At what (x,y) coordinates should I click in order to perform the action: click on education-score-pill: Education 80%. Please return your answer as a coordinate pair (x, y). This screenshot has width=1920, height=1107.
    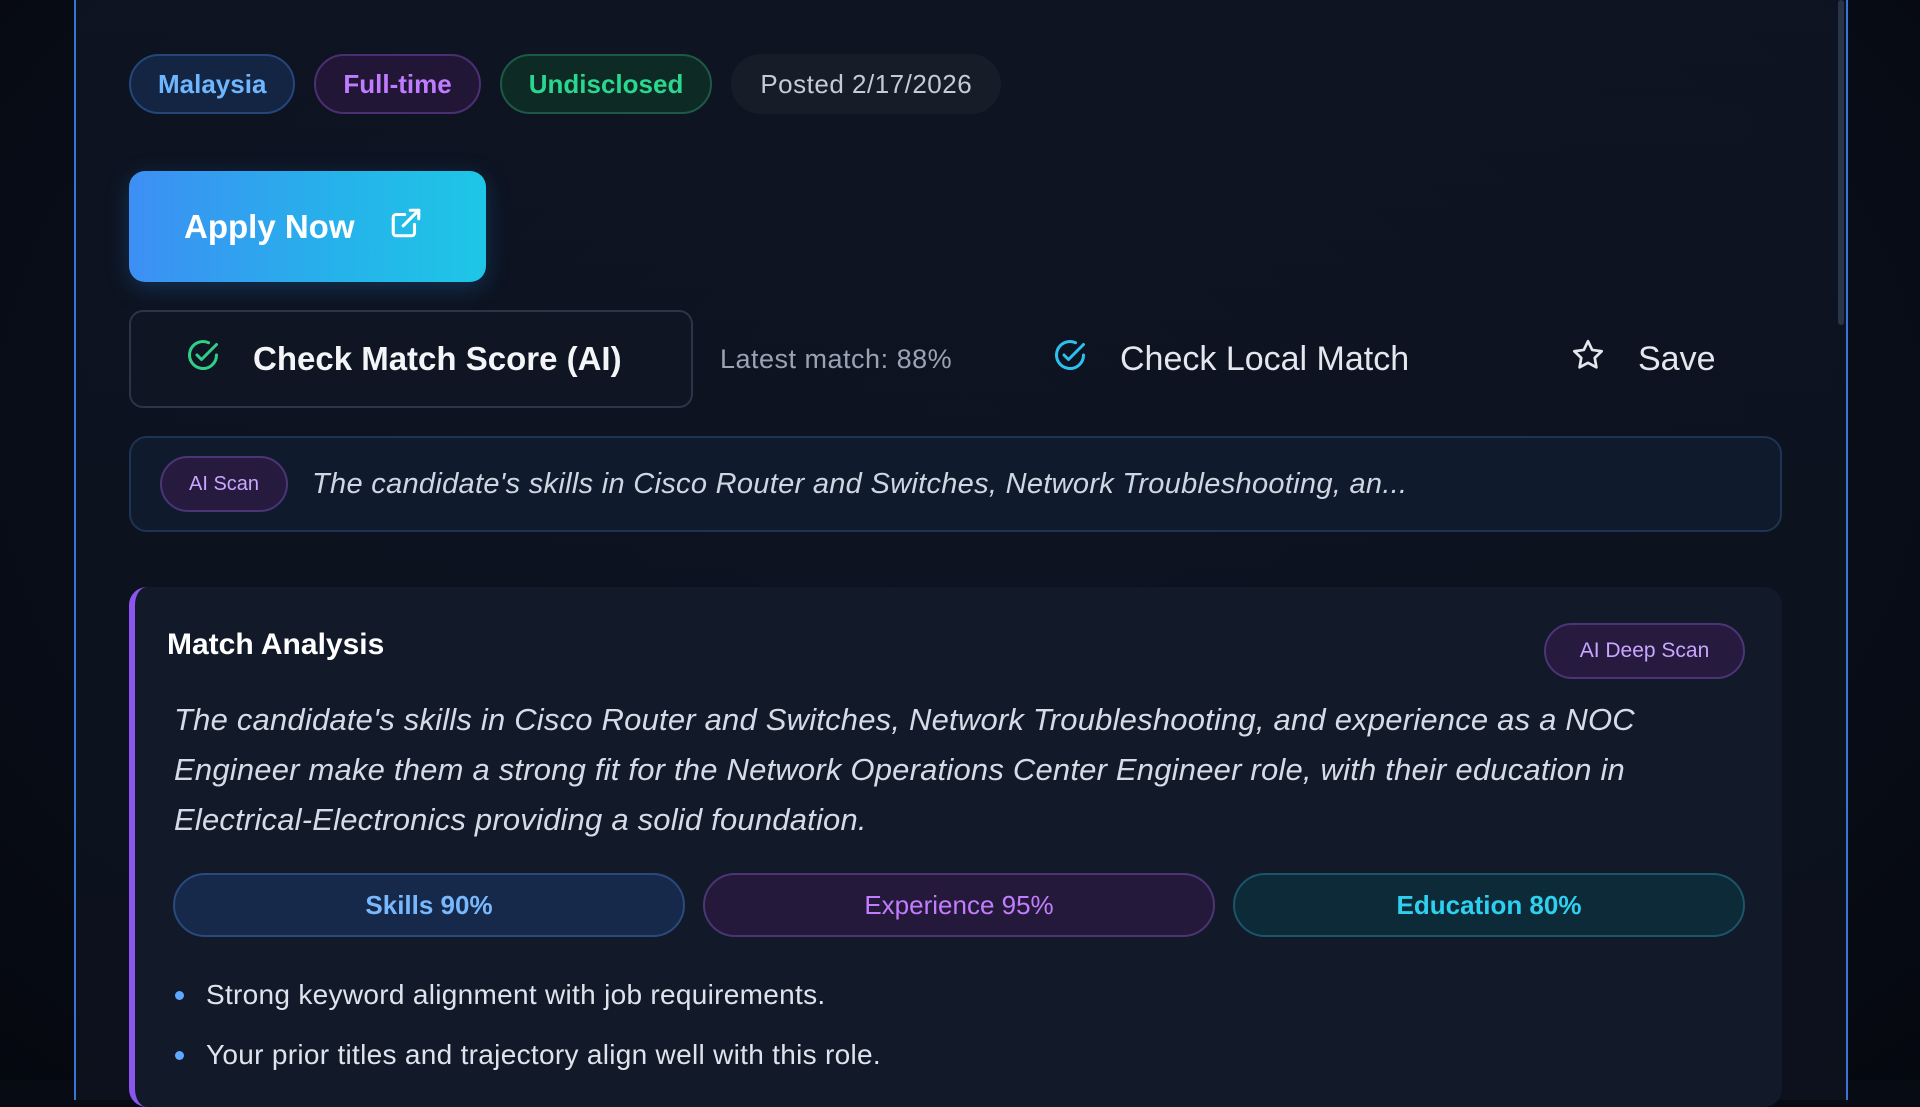
    Looking at the image, I should click on (1489, 905).